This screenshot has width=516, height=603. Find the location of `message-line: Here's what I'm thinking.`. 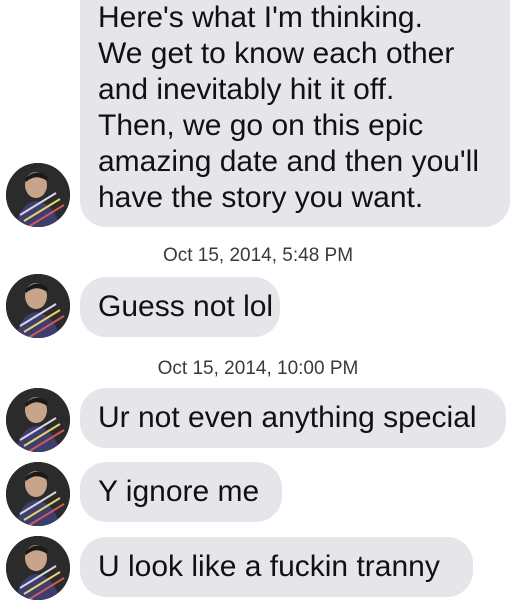

message-line: Here's what I'm thinking. is located at coordinates (260, 17).